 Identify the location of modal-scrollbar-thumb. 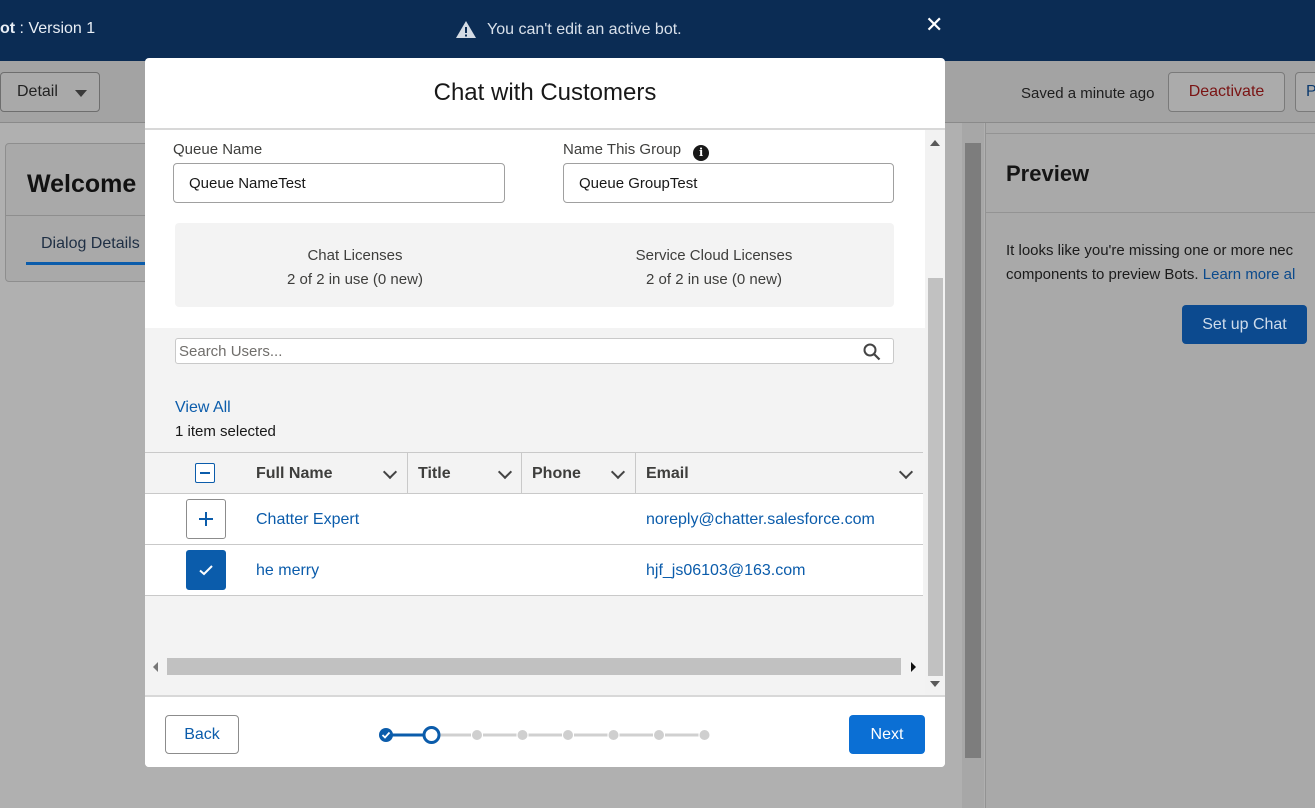
(935, 477).